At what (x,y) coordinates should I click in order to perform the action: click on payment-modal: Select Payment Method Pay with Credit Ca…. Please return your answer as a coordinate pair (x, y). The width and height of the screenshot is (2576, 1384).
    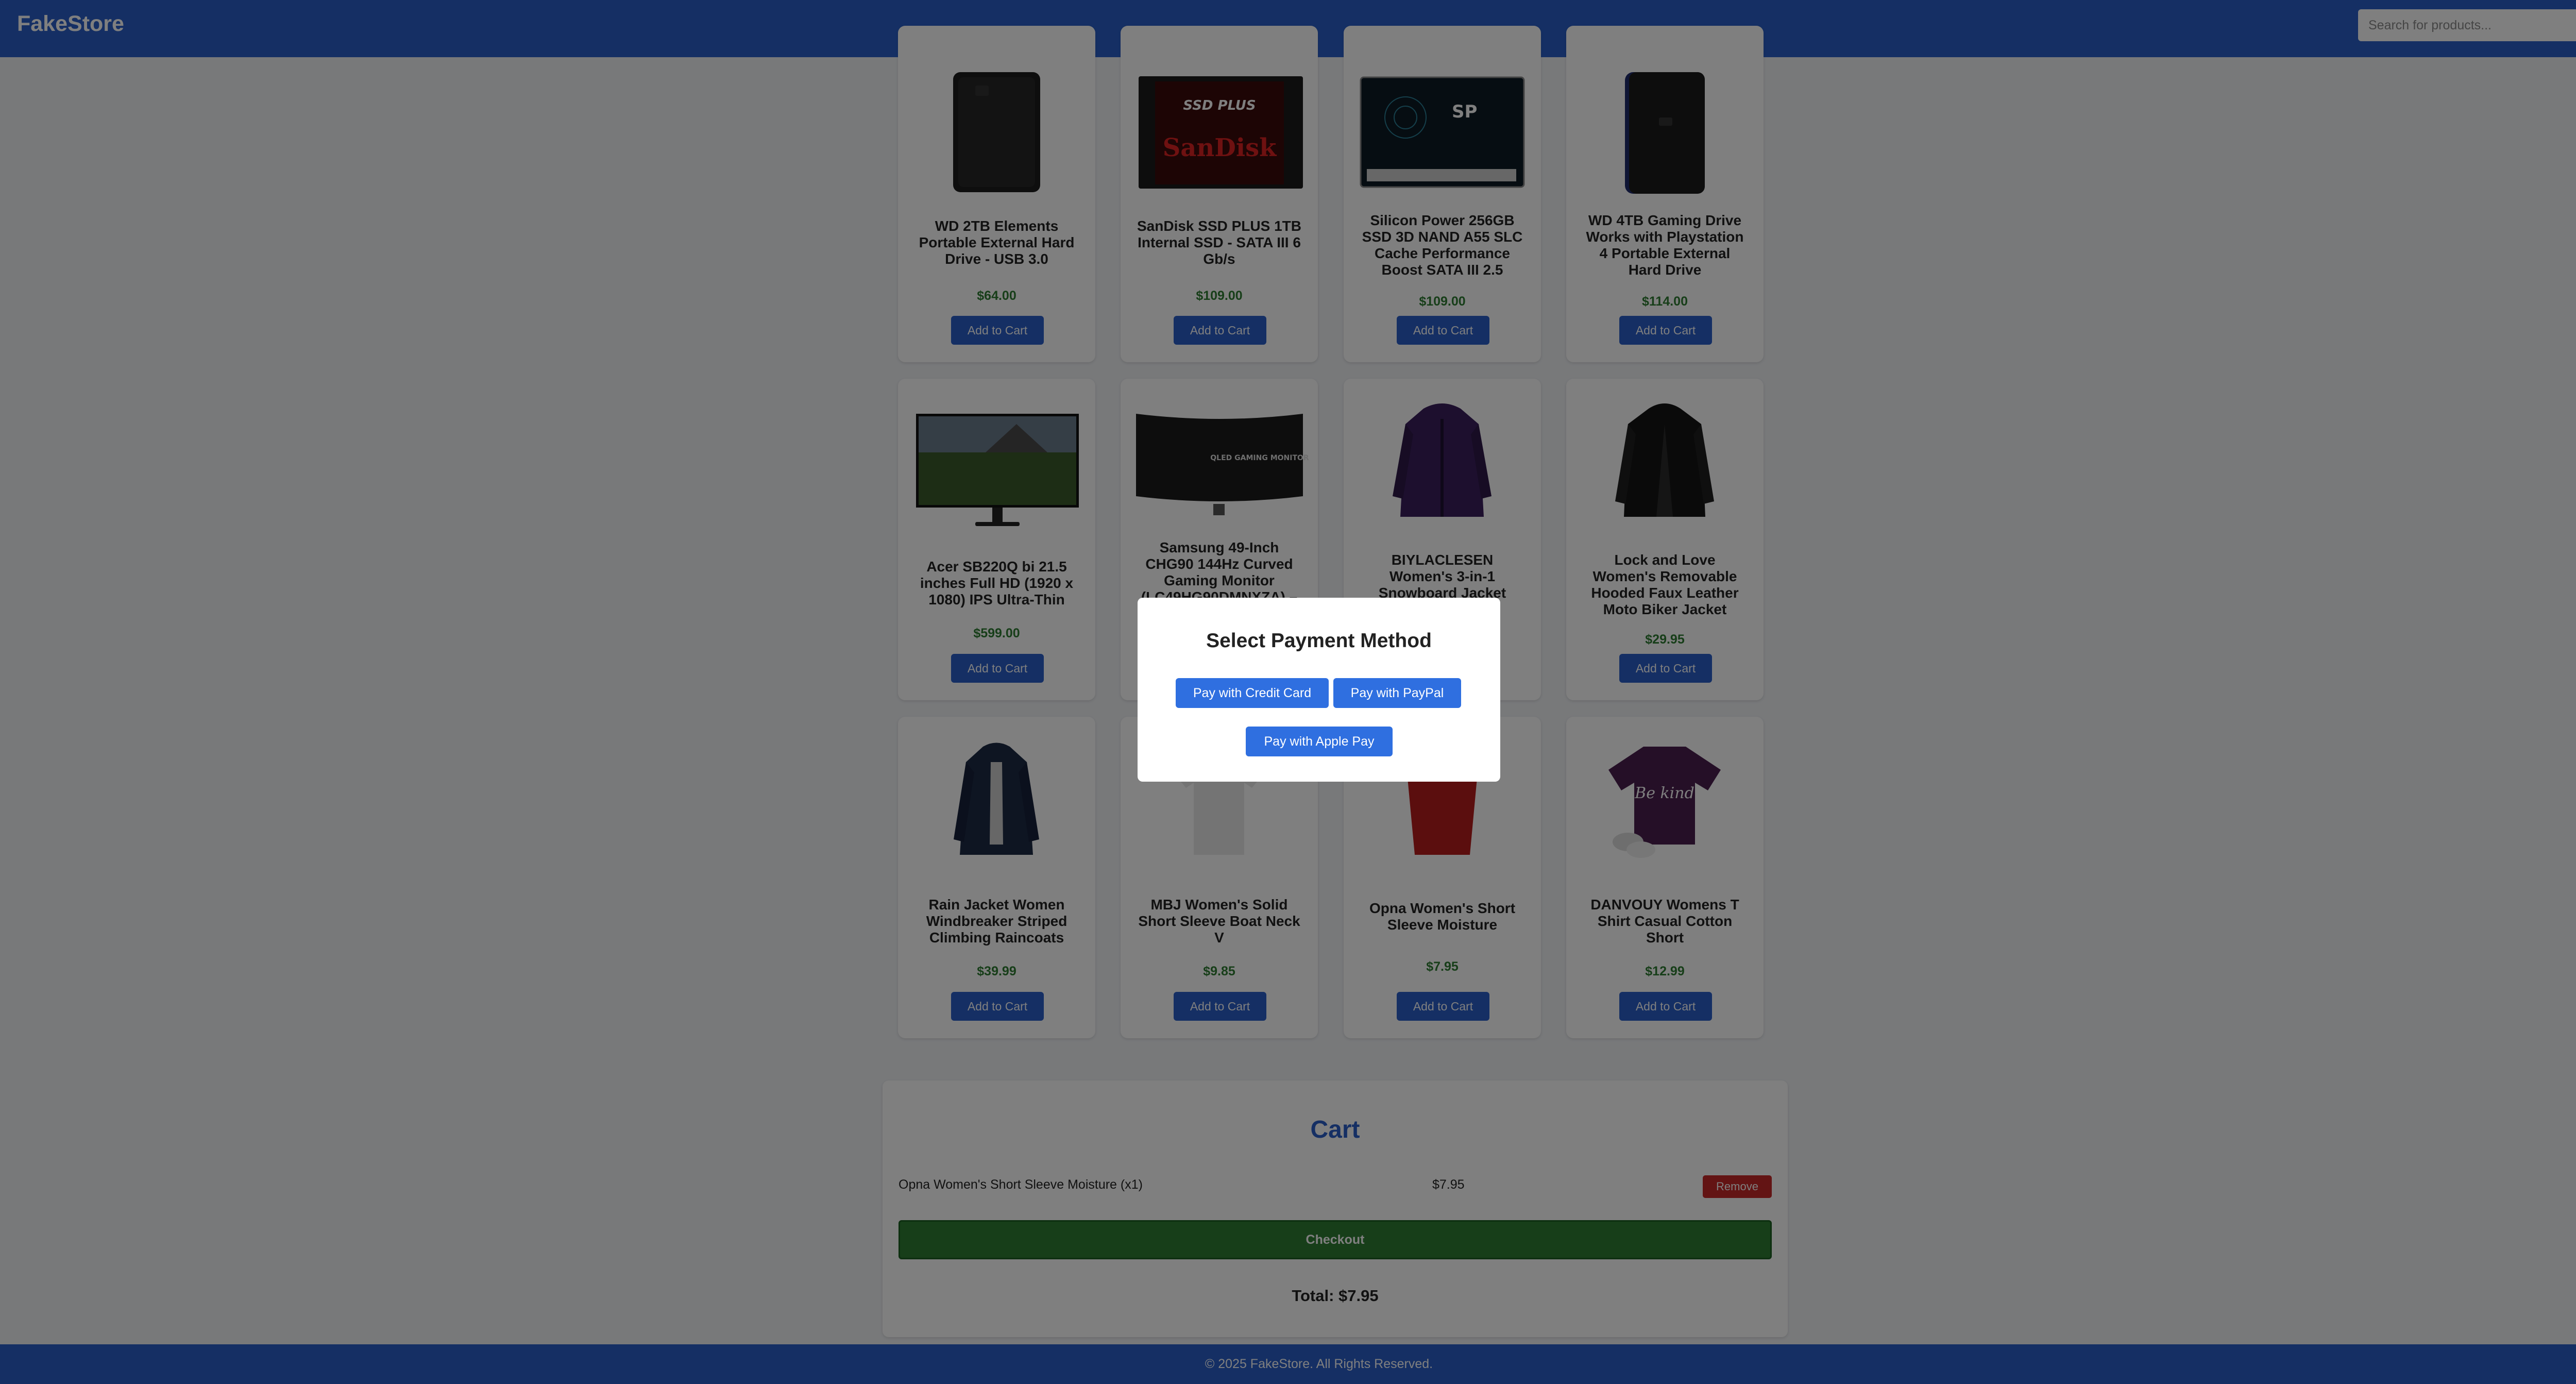
    Looking at the image, I should click on (1319, 690).